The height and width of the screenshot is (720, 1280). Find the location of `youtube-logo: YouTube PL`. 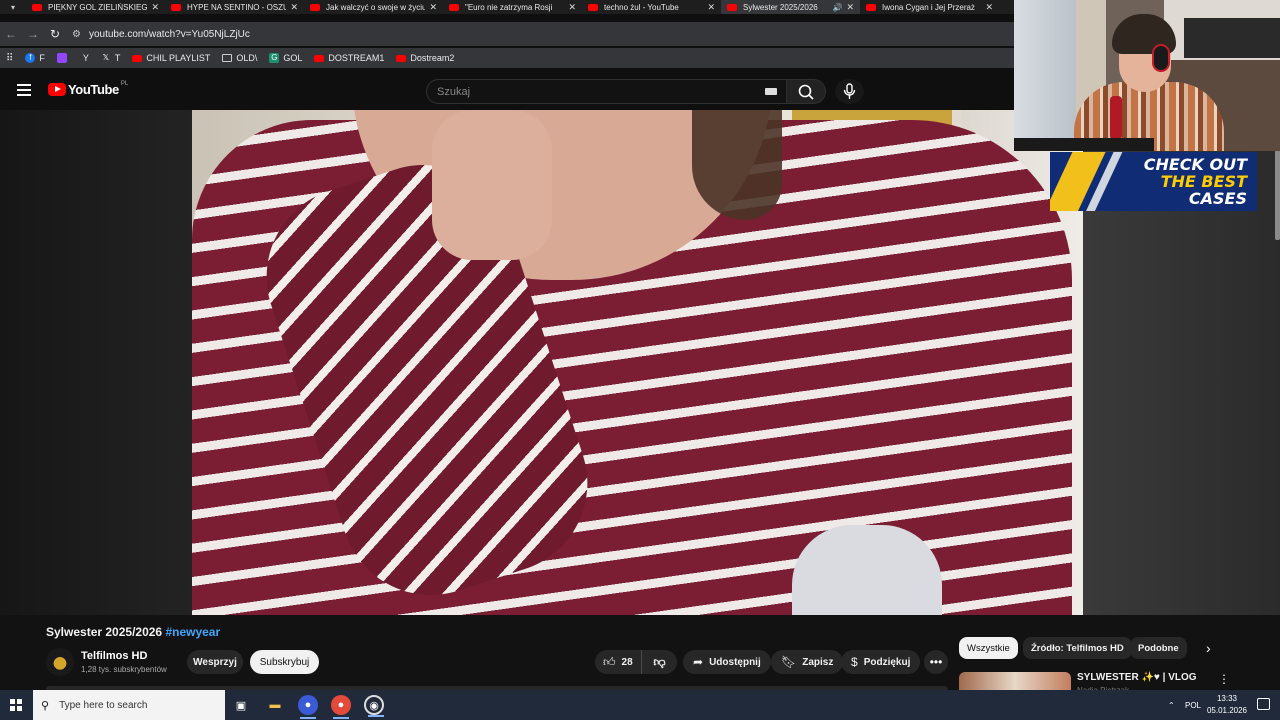

youtube-logo: YouTube PL is located at coordinates (88, 89).